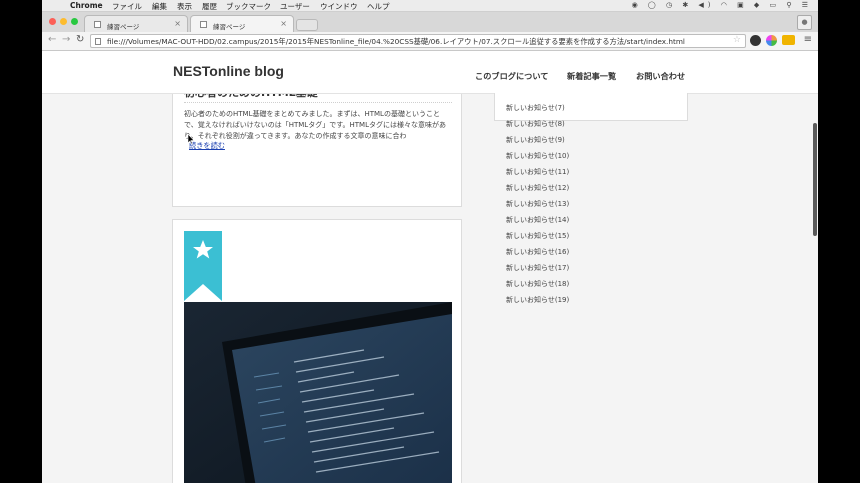  I want to click on zoom-window-button, so click(74, 21).